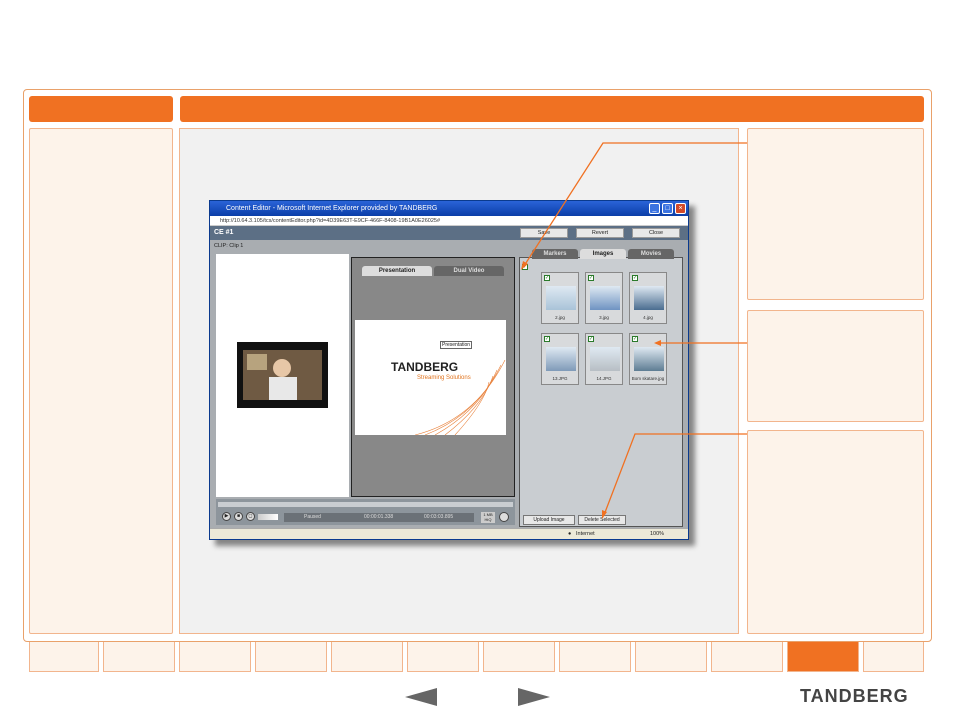 Image resolution: width=954 pixels, height=717 pixels. Describe the element at coordinates (534, 697) in the screenshot. I see `next-arrow-icon` at that location.